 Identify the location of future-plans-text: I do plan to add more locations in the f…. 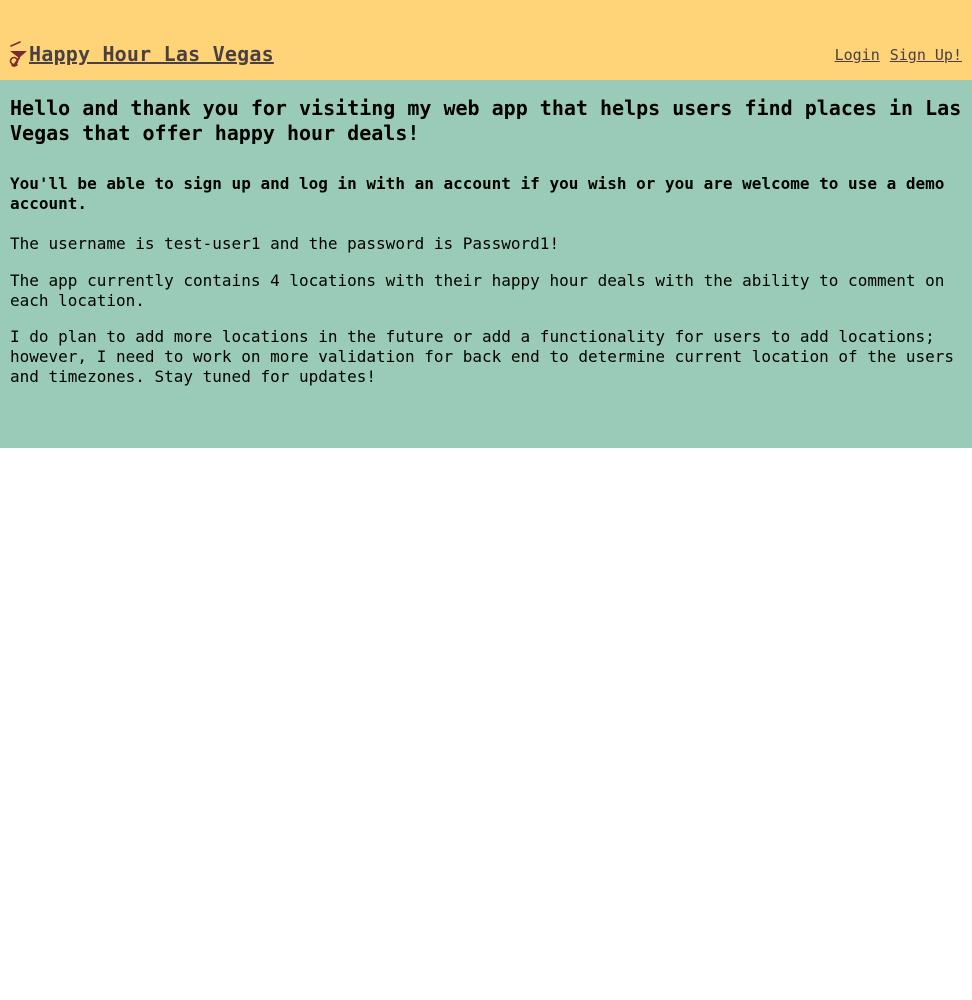
(482, 356).